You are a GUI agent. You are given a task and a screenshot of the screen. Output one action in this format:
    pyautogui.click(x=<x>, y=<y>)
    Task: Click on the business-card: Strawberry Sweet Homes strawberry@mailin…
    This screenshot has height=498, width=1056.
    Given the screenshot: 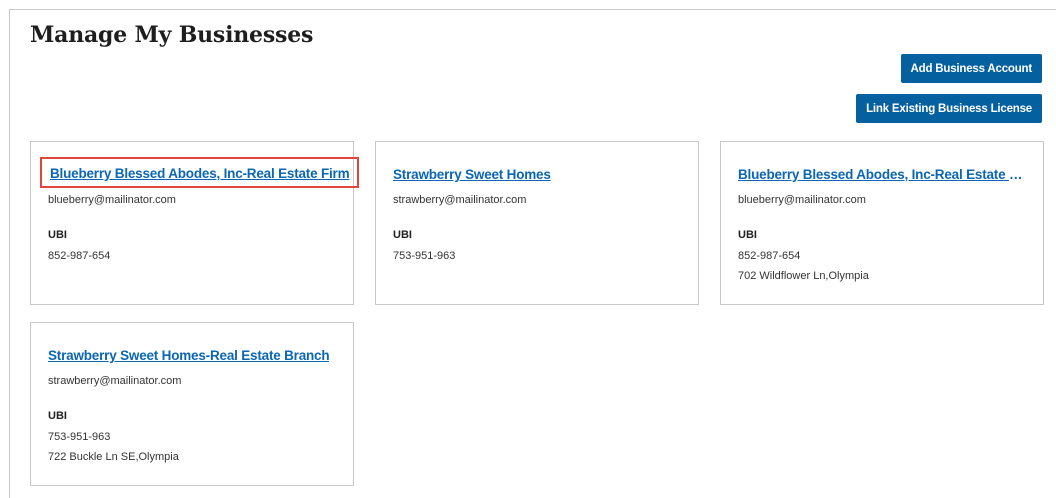 What is the action you would take?
    pyautogui.click(x=537, y=223)
    